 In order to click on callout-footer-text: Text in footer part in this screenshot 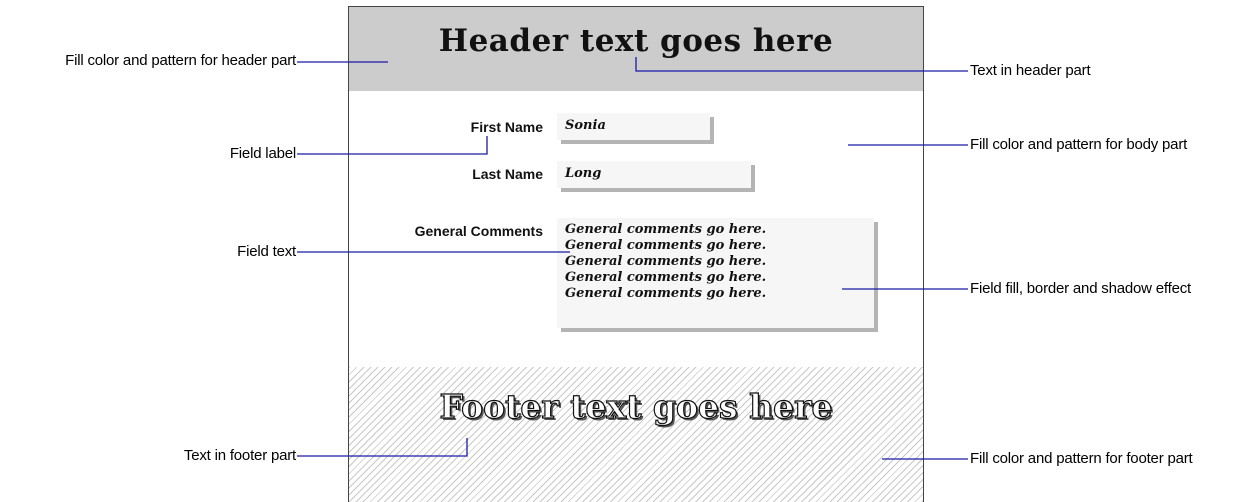, I will do `click(239, 455)`.